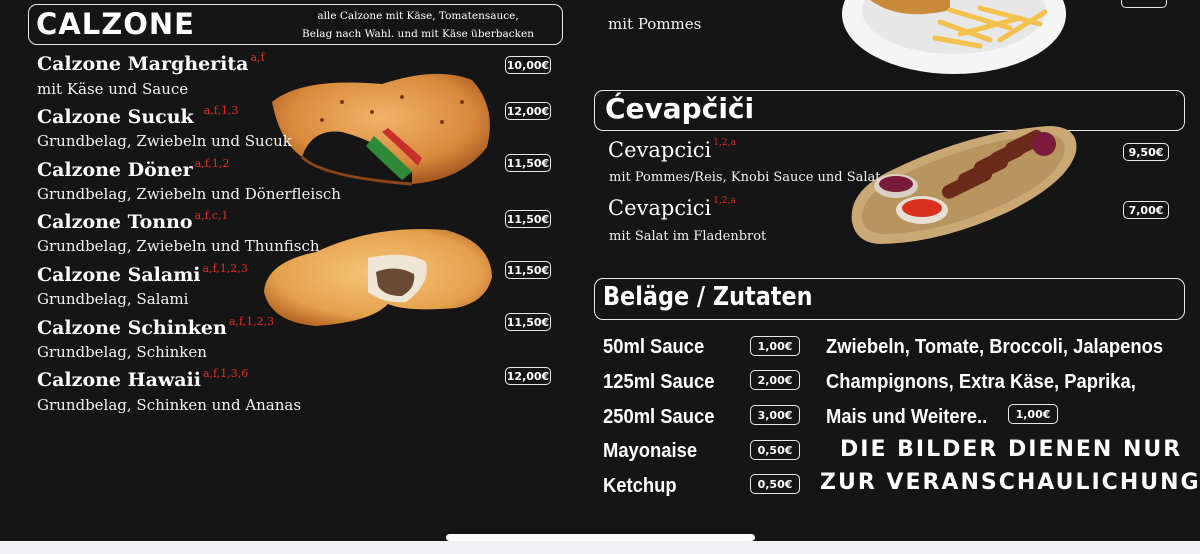 The image size is (1200, 554). I want to click on calzone-item-name: Calzone Döner a,f,1,2, so click(133, 169).